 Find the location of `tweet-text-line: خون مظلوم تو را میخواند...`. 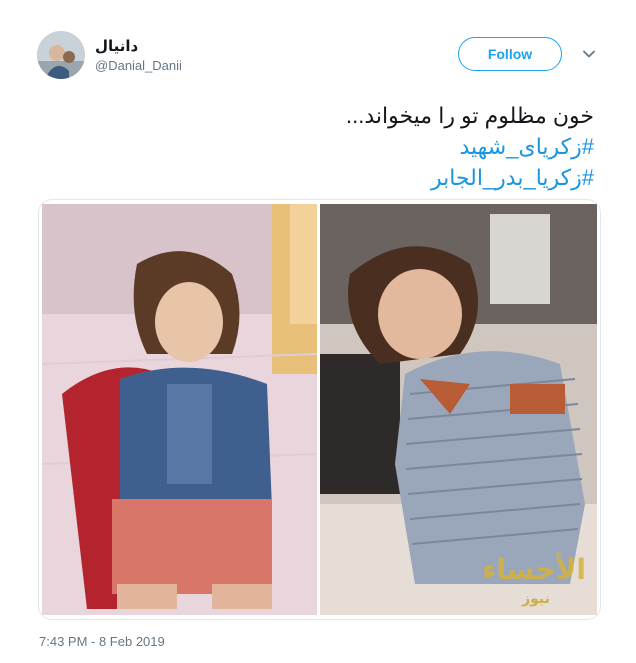

tweet-text-line: خون مظلوم تو را میخواند... is located at coordinates (469, 115).